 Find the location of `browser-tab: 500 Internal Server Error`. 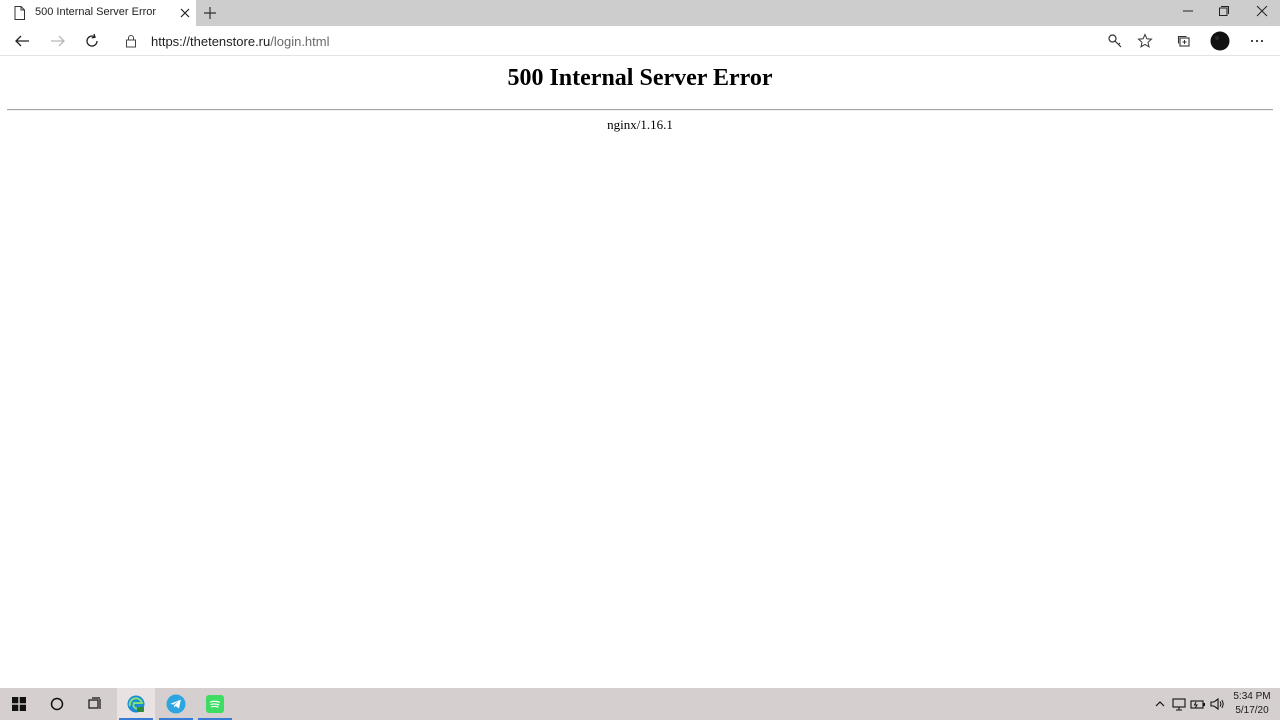

browser-tab: 500 Internal Server Error is located at coordinates (98, 13).